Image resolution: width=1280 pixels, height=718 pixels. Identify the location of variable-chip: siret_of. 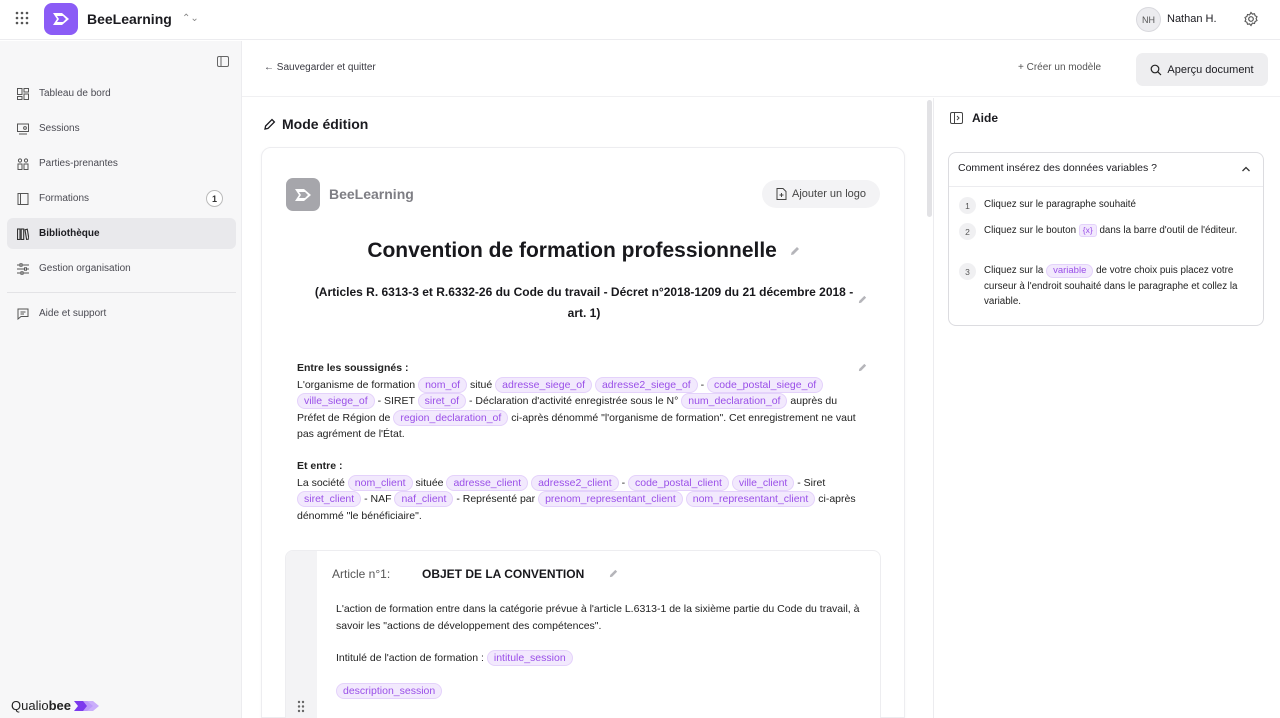
(442, 401).